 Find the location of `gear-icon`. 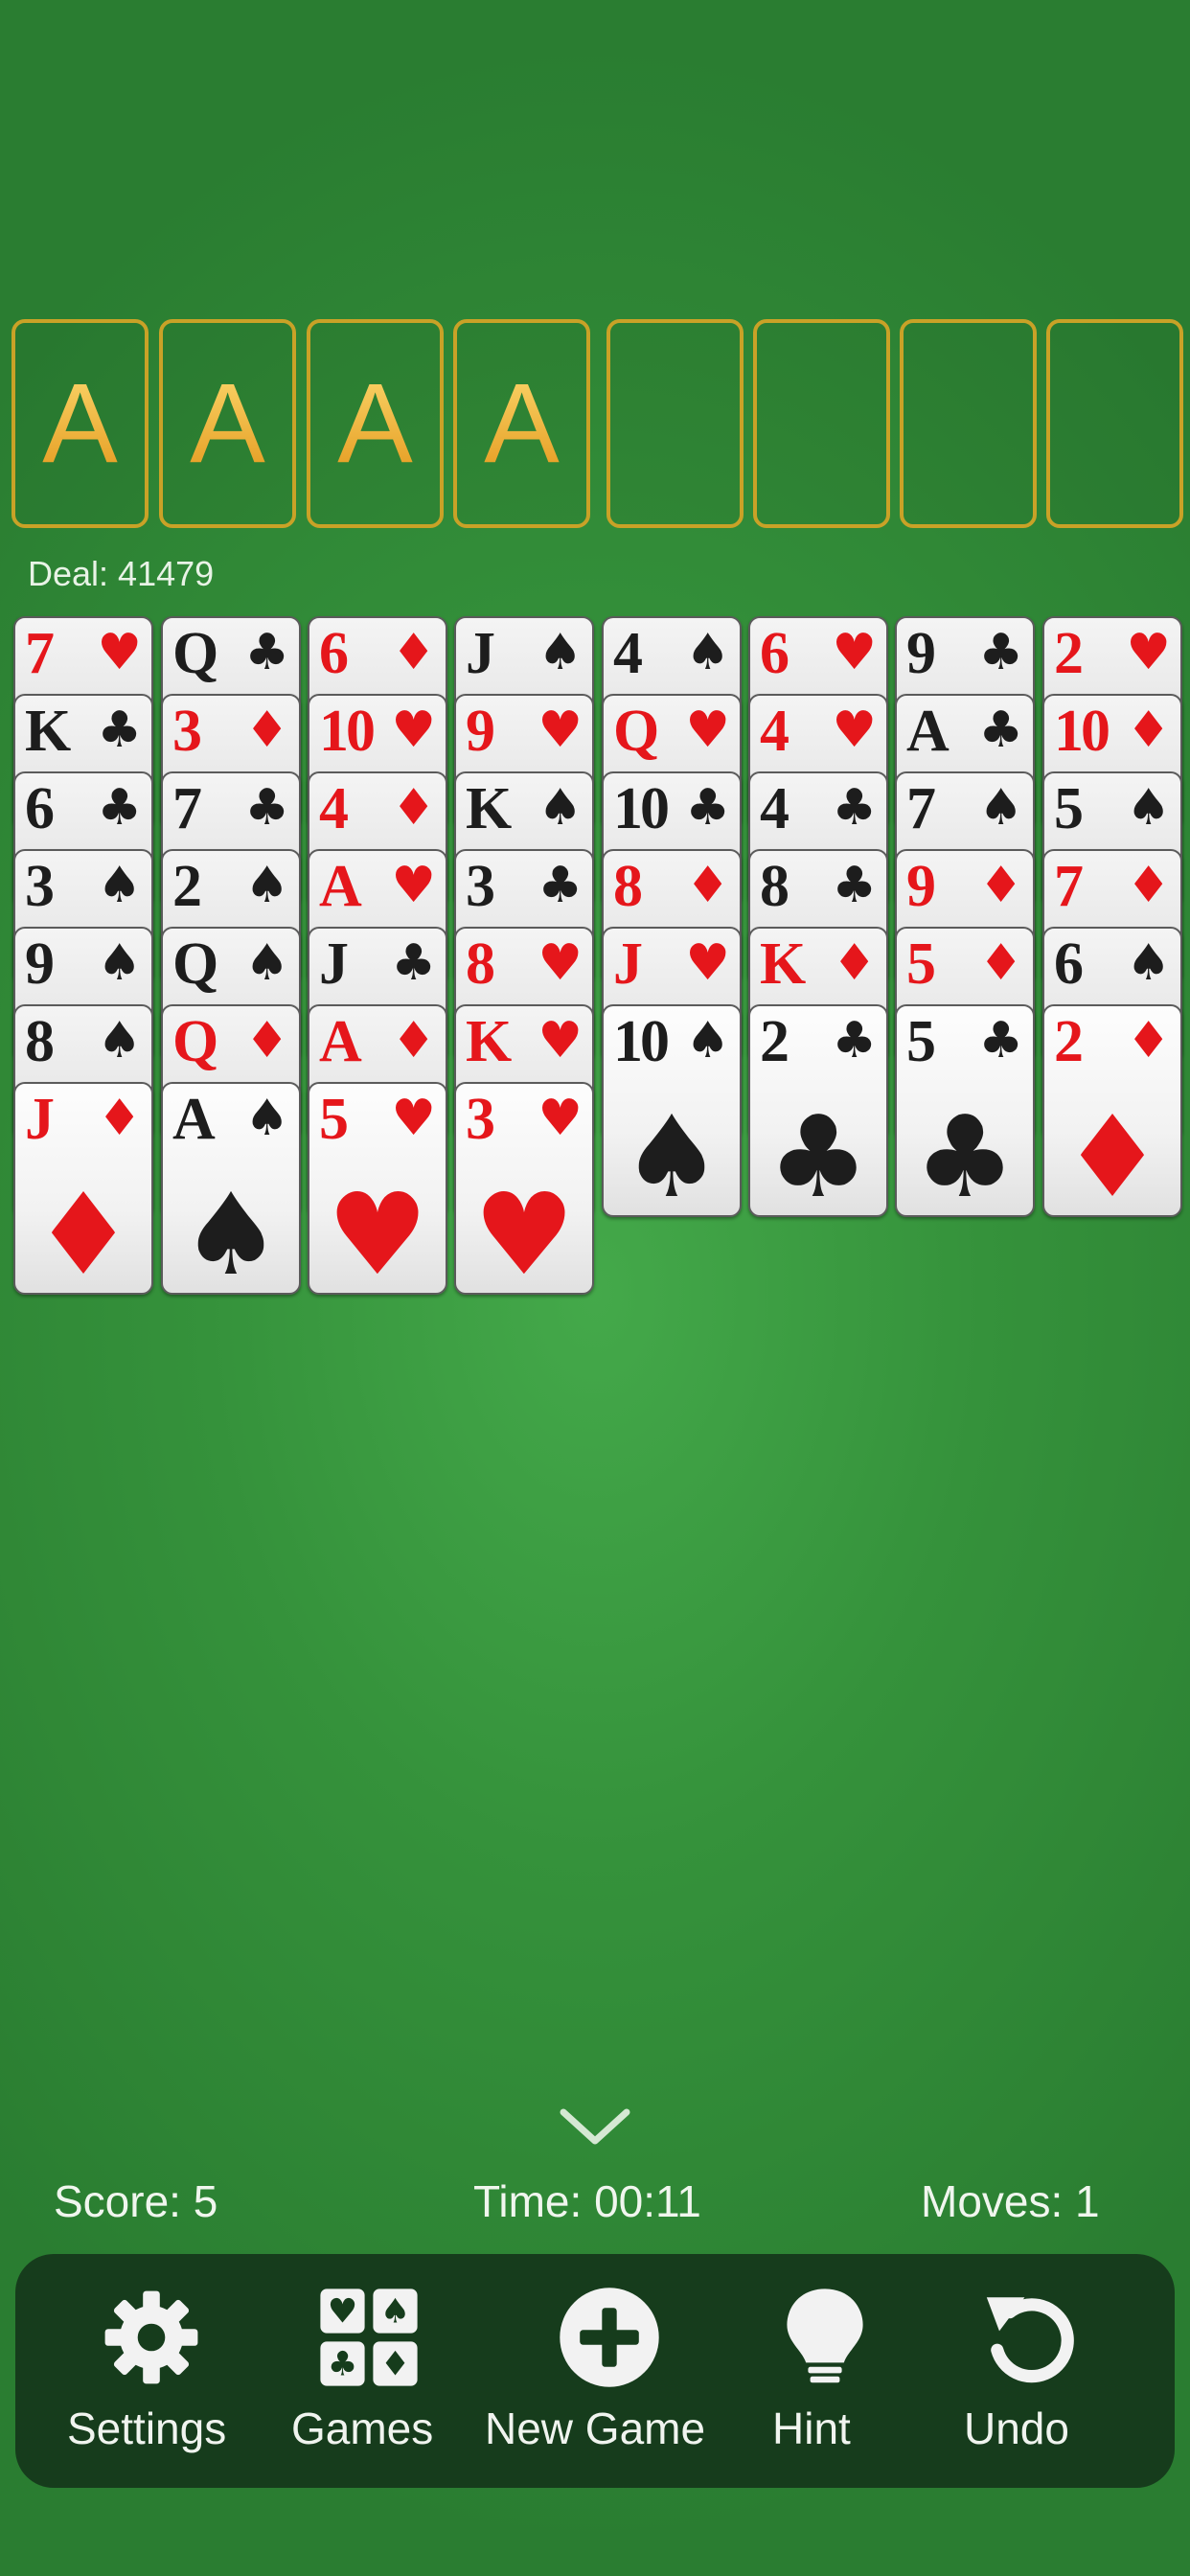

gear-icon is located at coordinates (151, 2337).